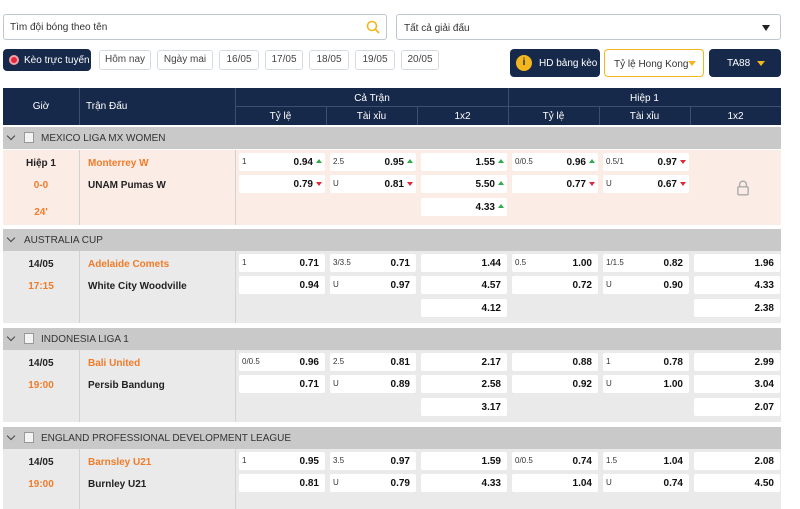 This screenshot has width=800, height=509. What do you see at coordinates (654, 63) in the screenshot?
I see `odds-type-select: Tỷ lệ Hong Kong` at bounding box center [654, 63].